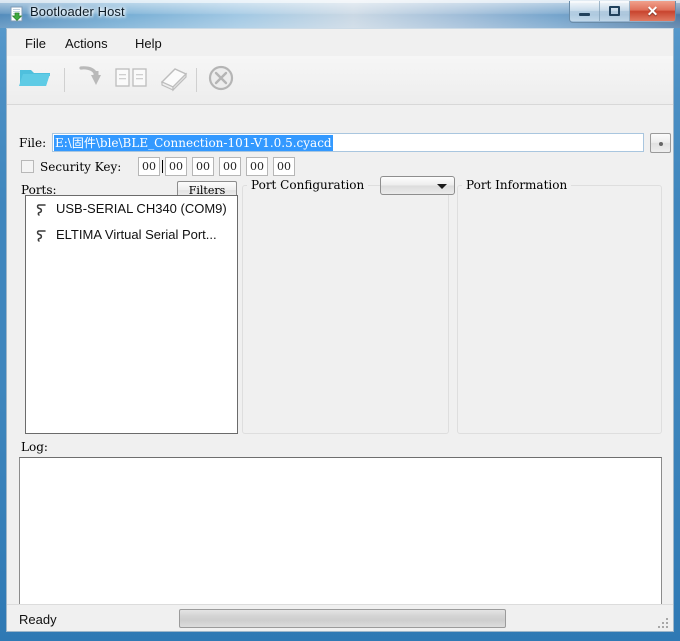 The height and width of the screenshot is (641, 680). I want to click on file-label: File:, so click(33, 143).